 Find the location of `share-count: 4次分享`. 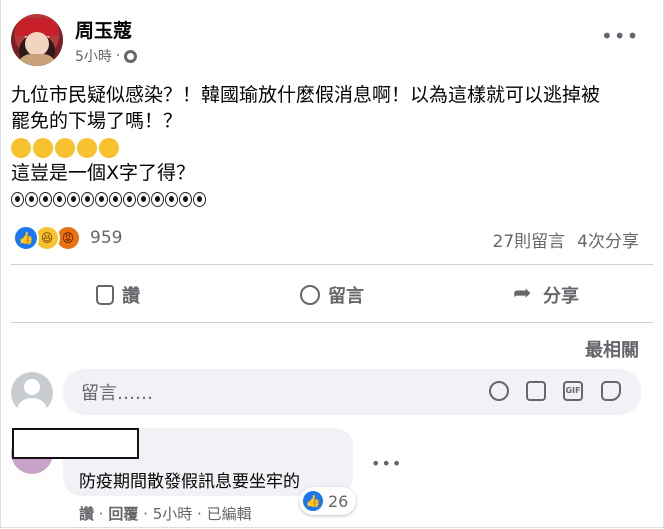

share-count: 4次分享 is located at coordinates (608, 239).